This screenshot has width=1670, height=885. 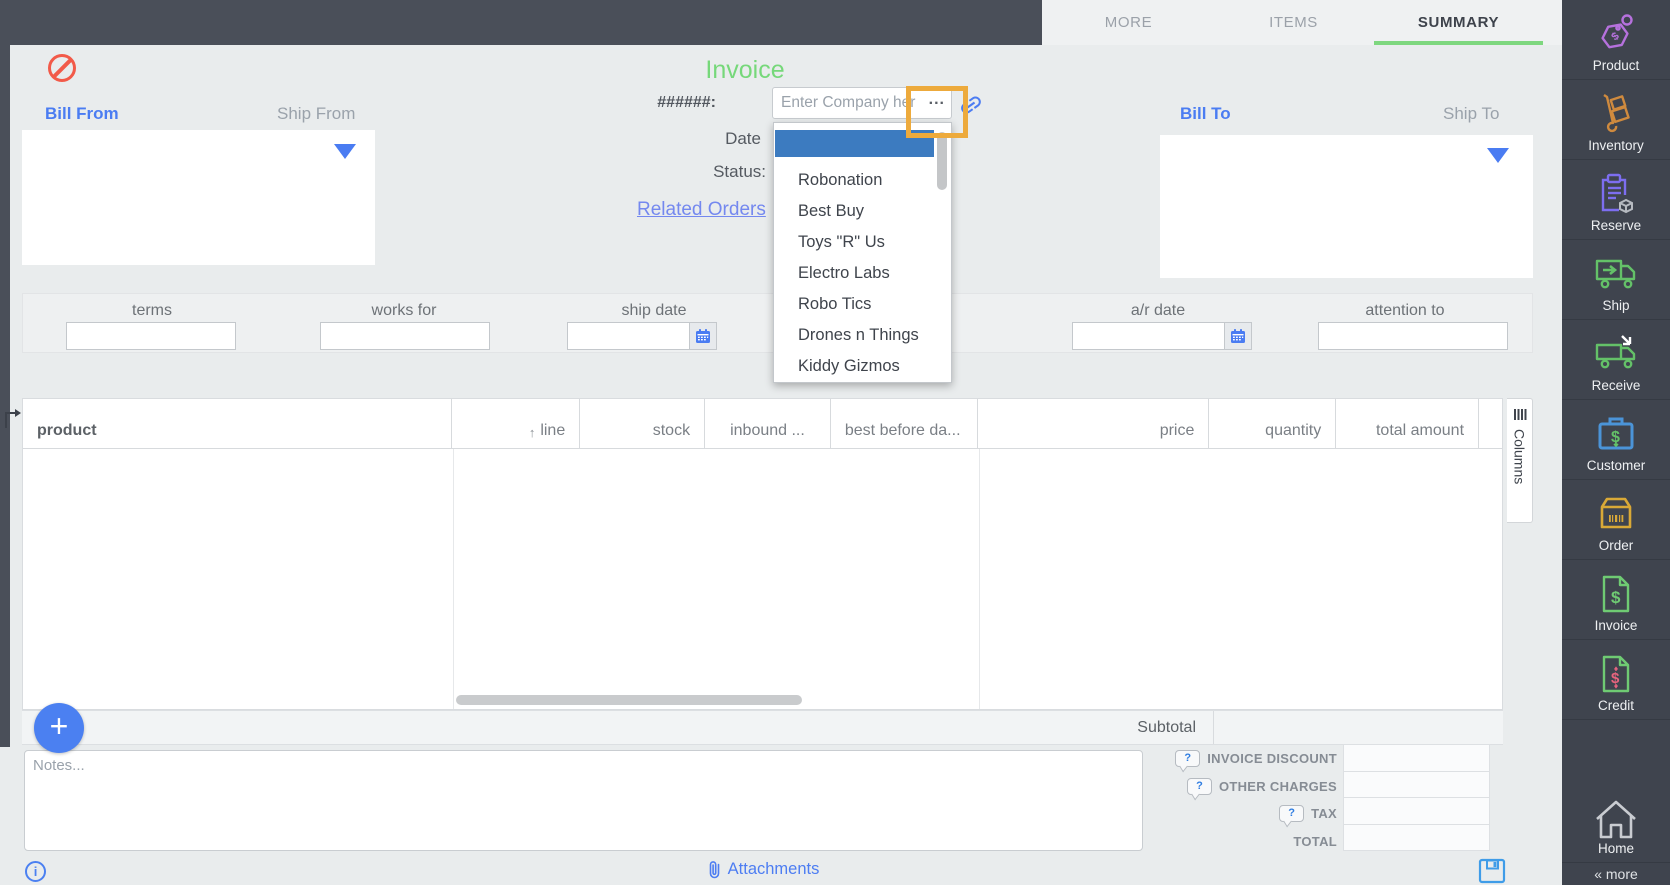 What do you see at coordinates (1158, 310) in the screenshot?
I see `ar-date-label: a/r date` at bounding box center [1158, 310].